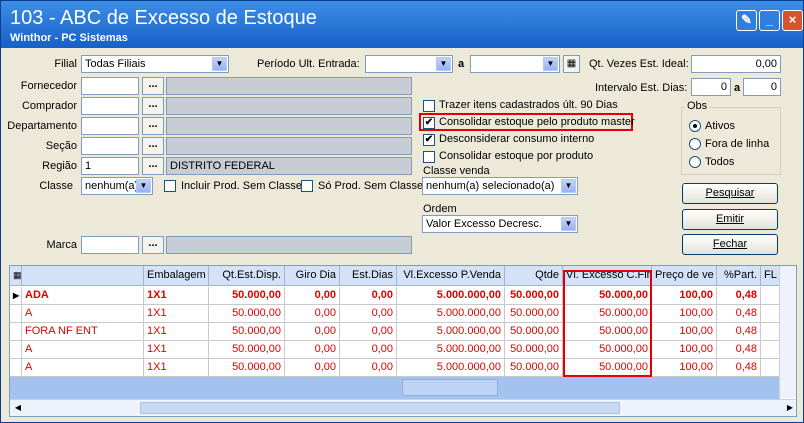 The image size is (804, 423). I want to click on regiao-code-input: 1, so click(110, 166).